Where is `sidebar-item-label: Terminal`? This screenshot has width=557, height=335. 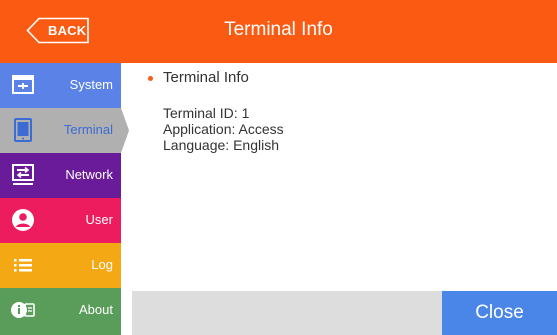
sidebar-item-label: Terminal is located at coordinates (88, 129).